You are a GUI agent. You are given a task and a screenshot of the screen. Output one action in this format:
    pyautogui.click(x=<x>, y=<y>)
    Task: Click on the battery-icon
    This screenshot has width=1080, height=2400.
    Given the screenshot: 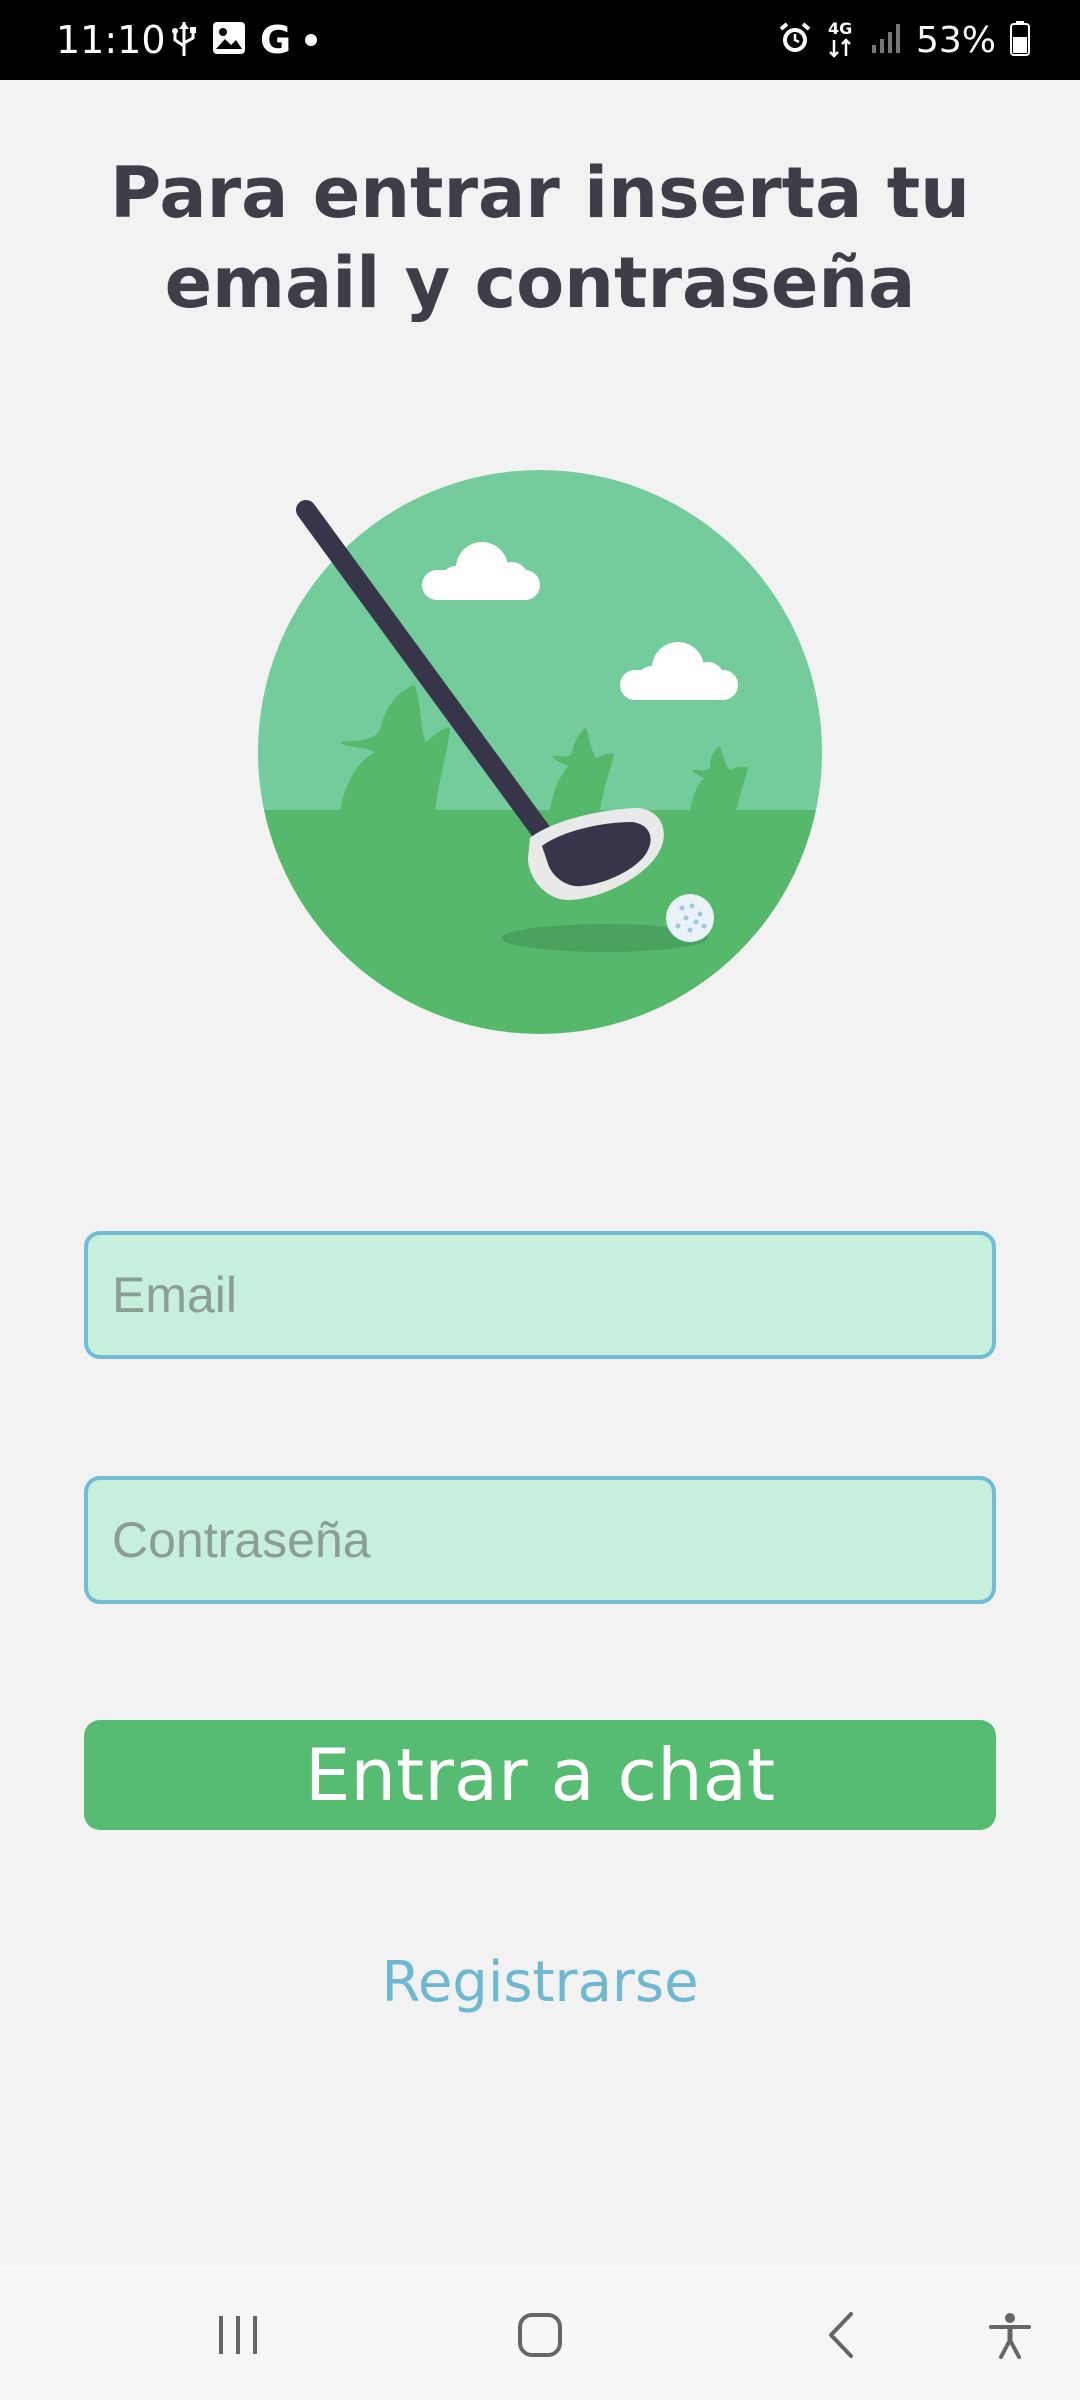 What is the action you would take?
    pyautogui.click(x=1020, y=40)
    